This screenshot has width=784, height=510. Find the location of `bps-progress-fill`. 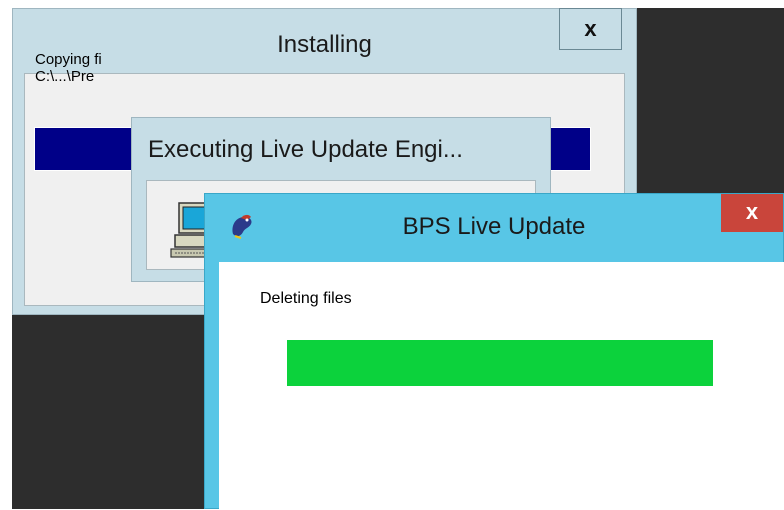

bps-progress-fill is located at coordinates (500, 363).